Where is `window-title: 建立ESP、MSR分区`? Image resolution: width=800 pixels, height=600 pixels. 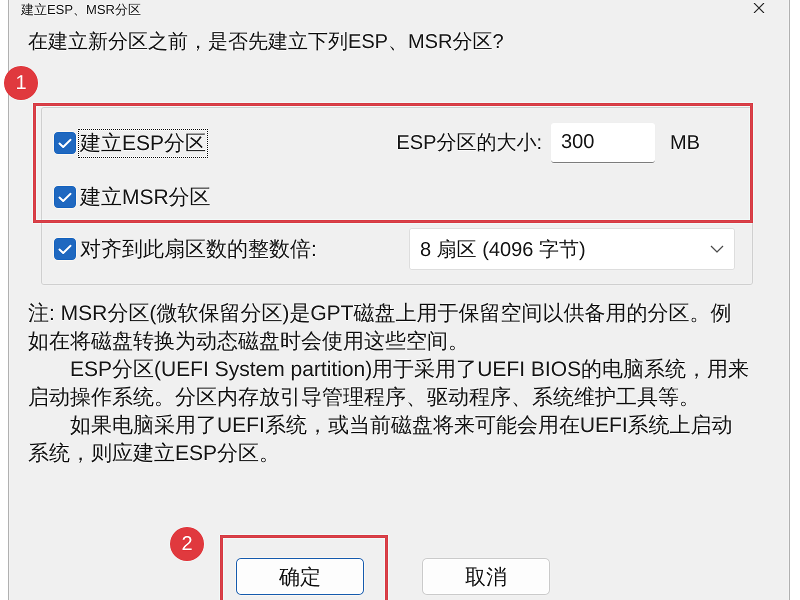 window-title: 建立ESP、MSR分区 is located at coordinates (81, 9).